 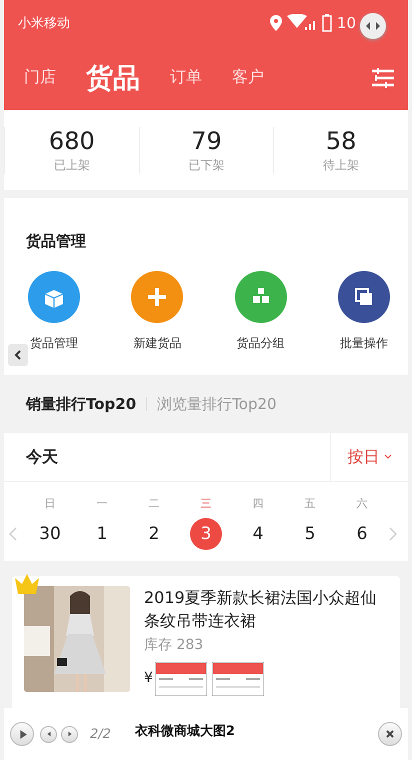 What do you see at coordinates (50, 504) in the screenshot?
I see `weekday-label: 日` at bounding box center [50, 504].